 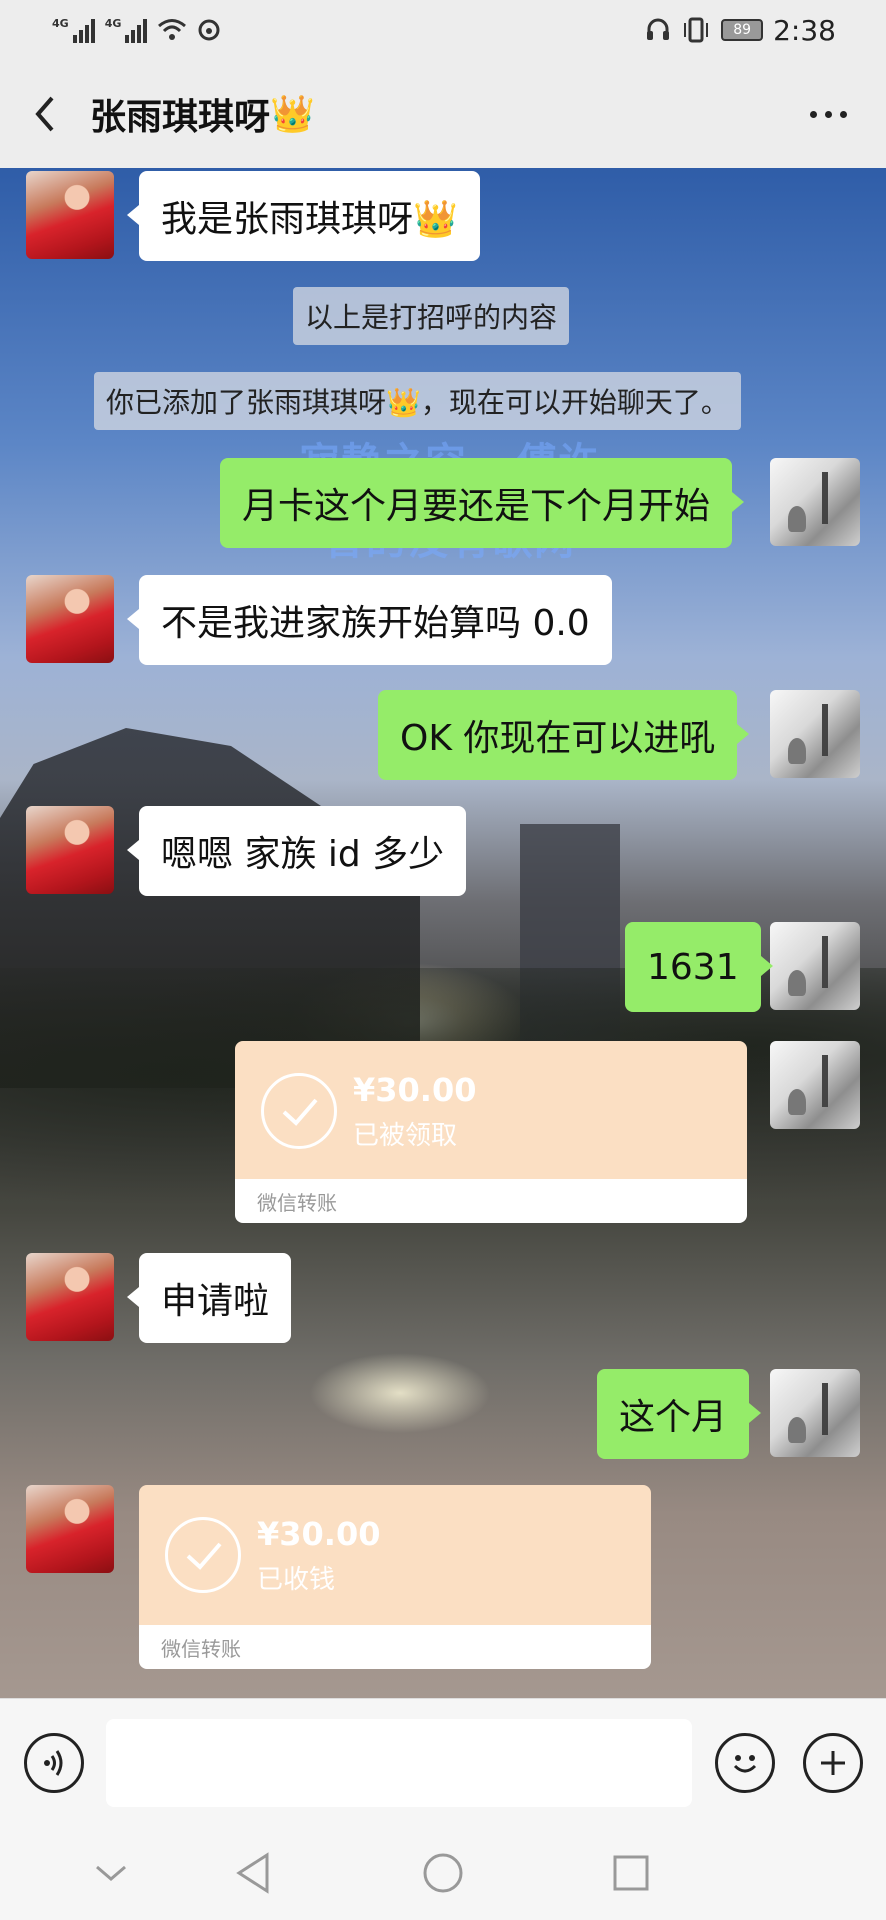 What do you see at coordinates (172, 29) in the screenshot?
I see `wifi-icon` at bounding box center [172, 29].